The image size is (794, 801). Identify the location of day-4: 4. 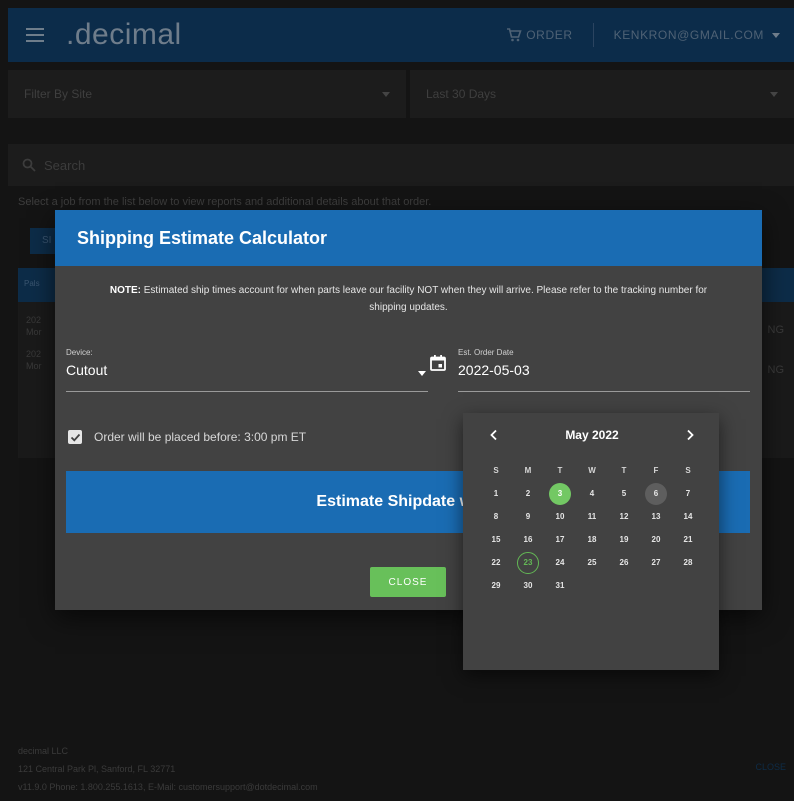
(592, 493).